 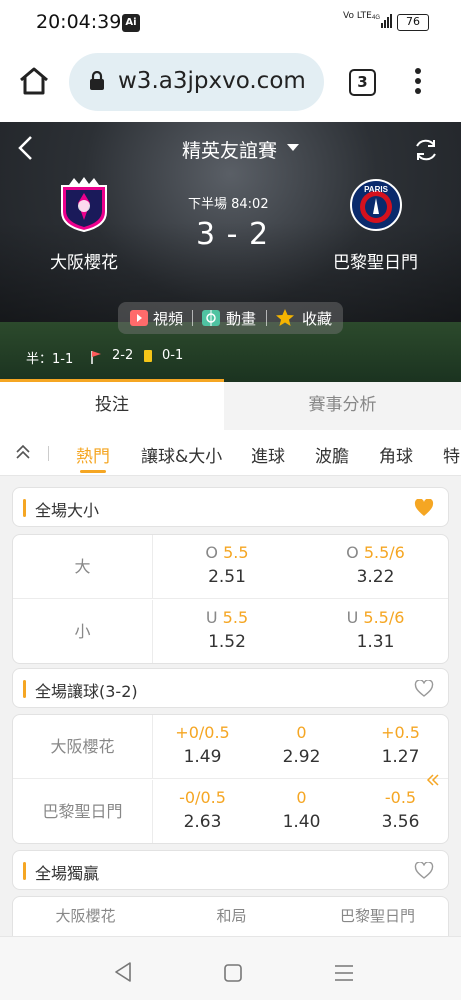 What do you see at coordinates (123, 355) in the screenshot?
I see `corner-count: 2-2` at bounding box center [123, 355].